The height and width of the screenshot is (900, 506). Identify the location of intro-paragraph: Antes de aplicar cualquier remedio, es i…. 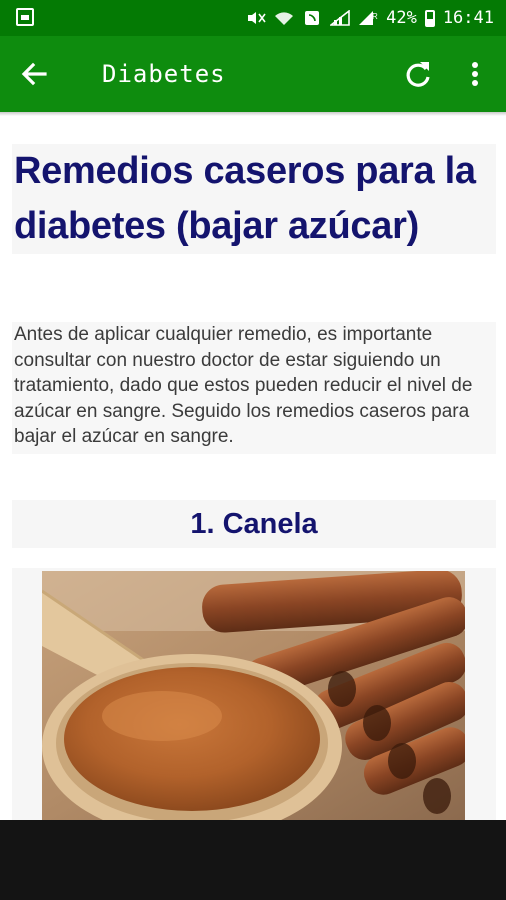
(243, 385).